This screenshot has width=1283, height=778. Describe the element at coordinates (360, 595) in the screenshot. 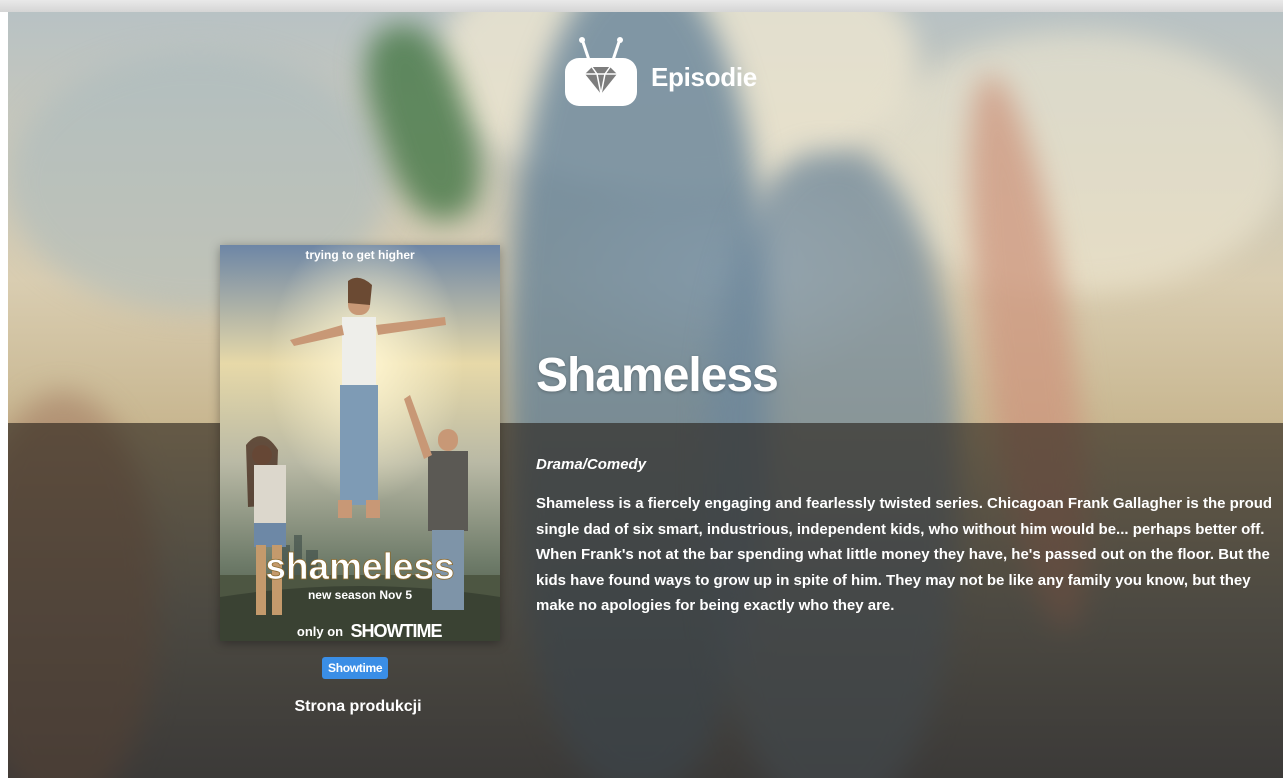

I see `poster-season: new season Nov 5` at that location.